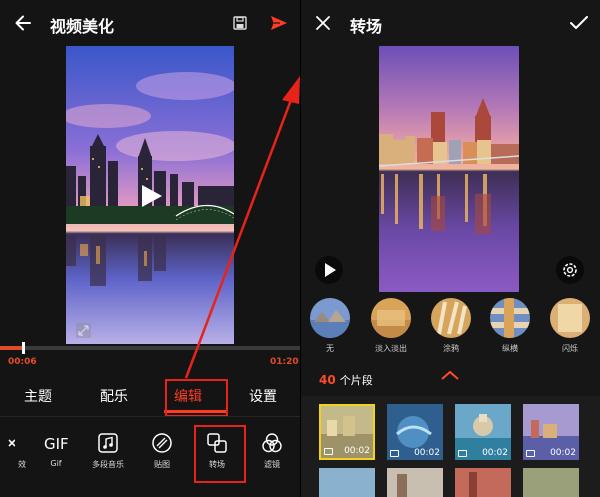 The width and height of the screenshot is (600, 497). I want to click on tools-divider, so click(150, 416).